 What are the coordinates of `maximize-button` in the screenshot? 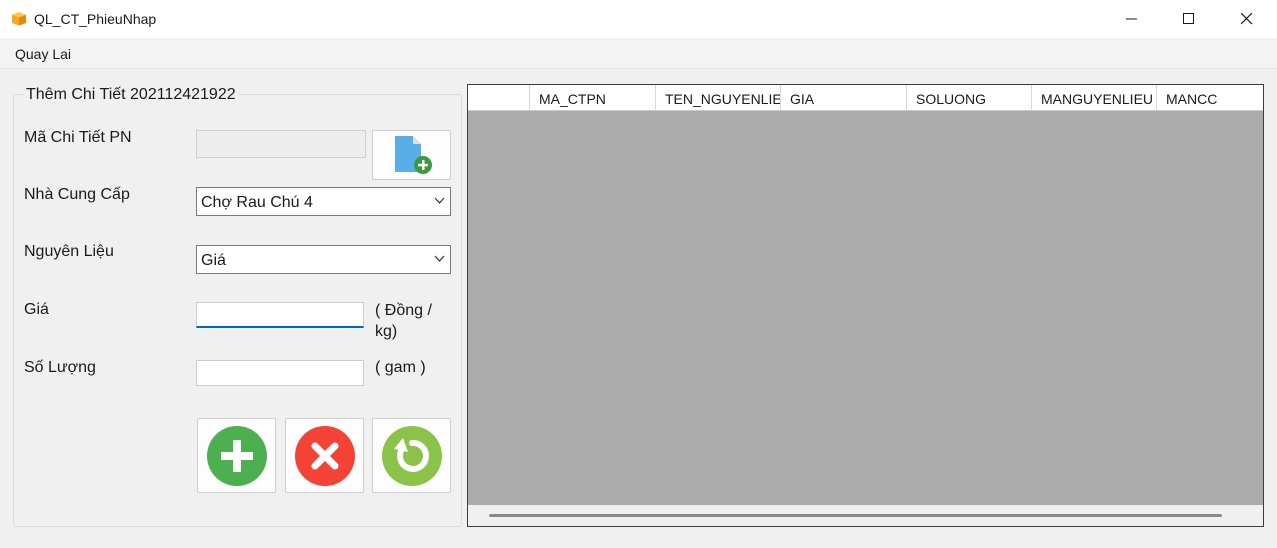 It's located at (1189, 19).